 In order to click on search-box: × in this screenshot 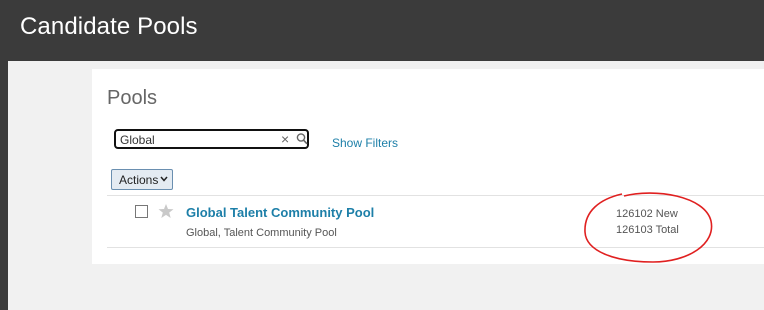, I will do `click(211, 139)`.